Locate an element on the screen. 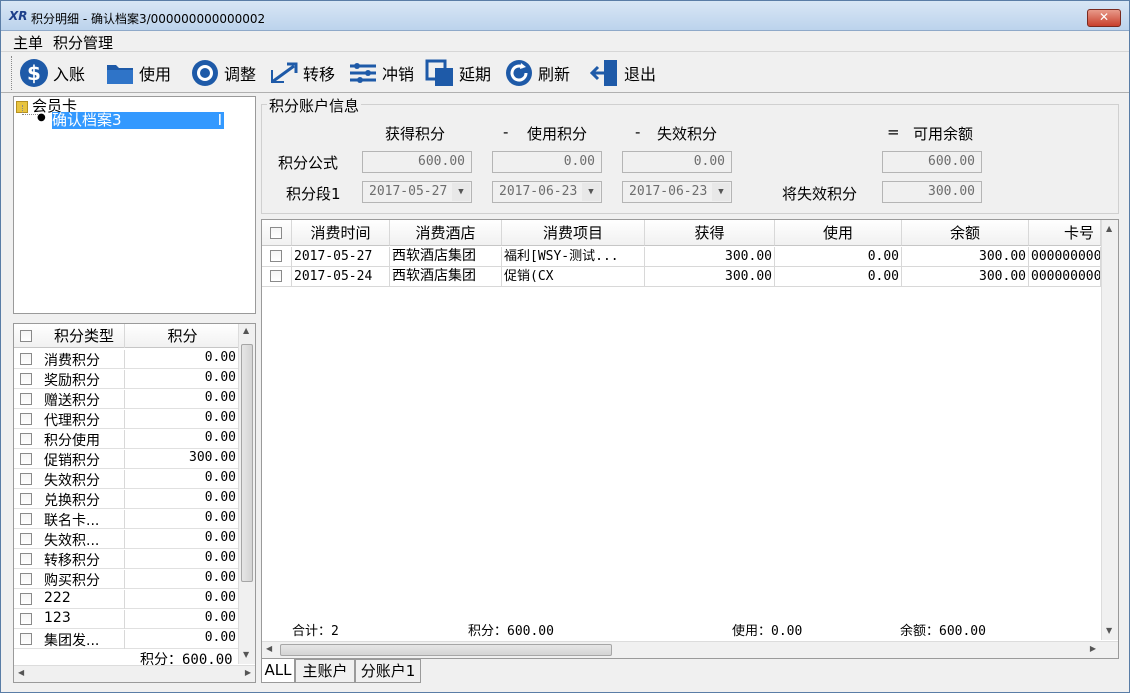  menu-main: 主单 is located at coordinates (28, 42).